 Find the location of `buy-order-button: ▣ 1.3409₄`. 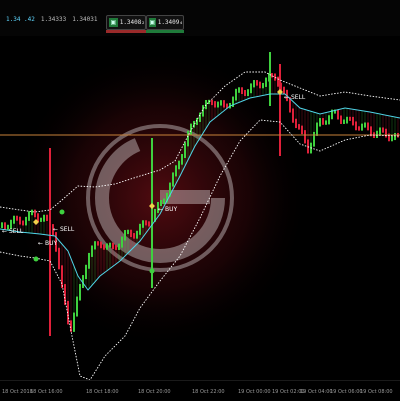

buy-order-button: ▣ 1.3409₄ is located at coordinates (165, 22).